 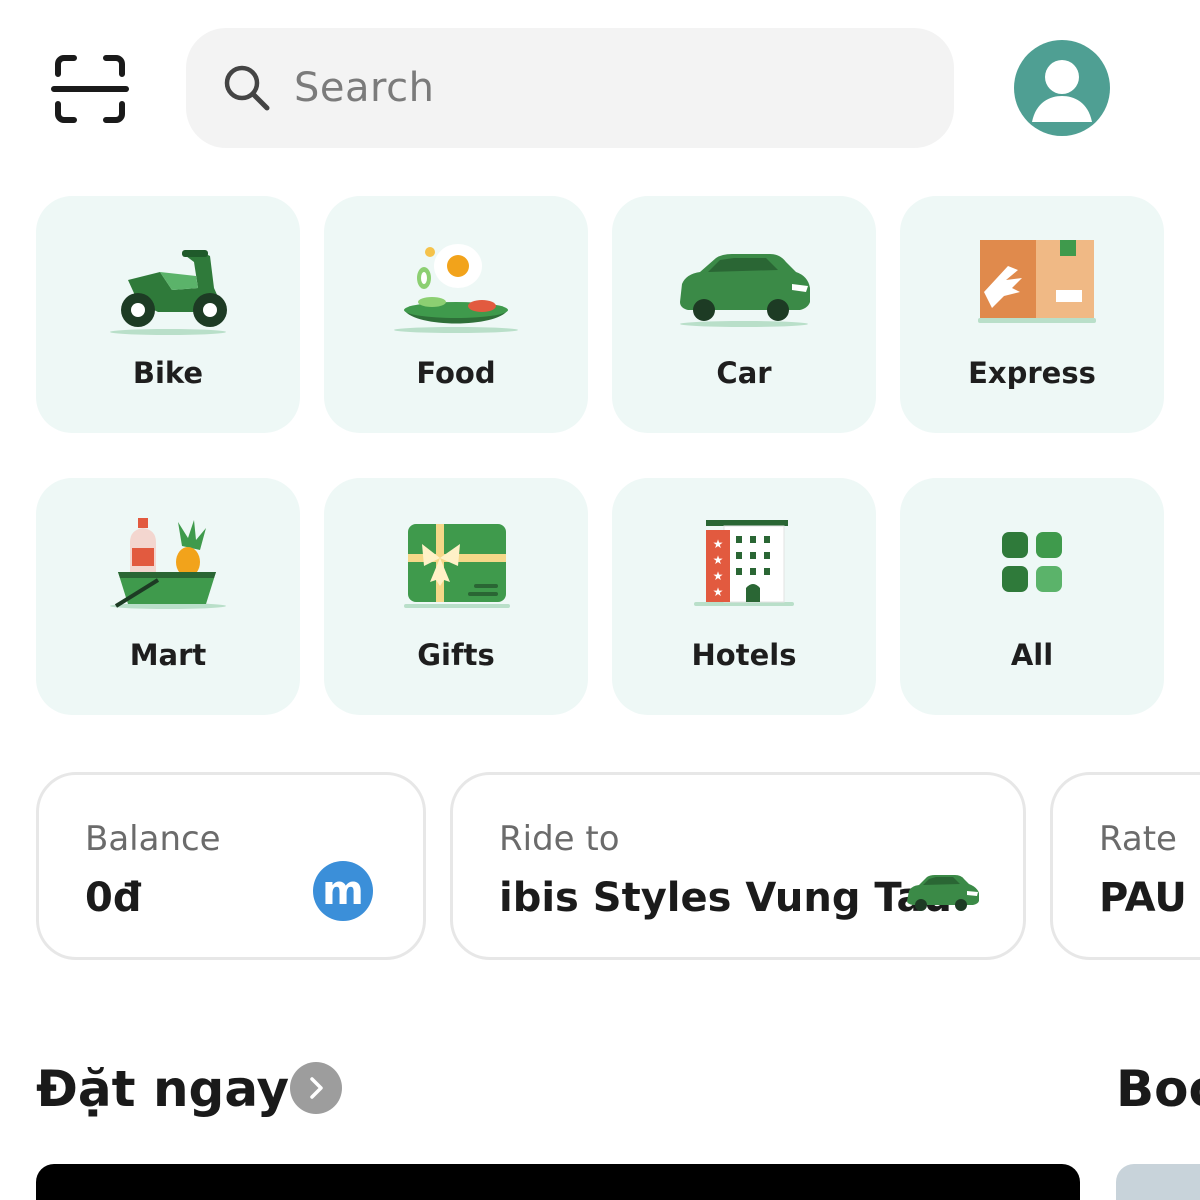 What do you see at coordinates (456, 655) in the screenshot?
I see `tile-label: Gifts` at bounding box center [456, 655].